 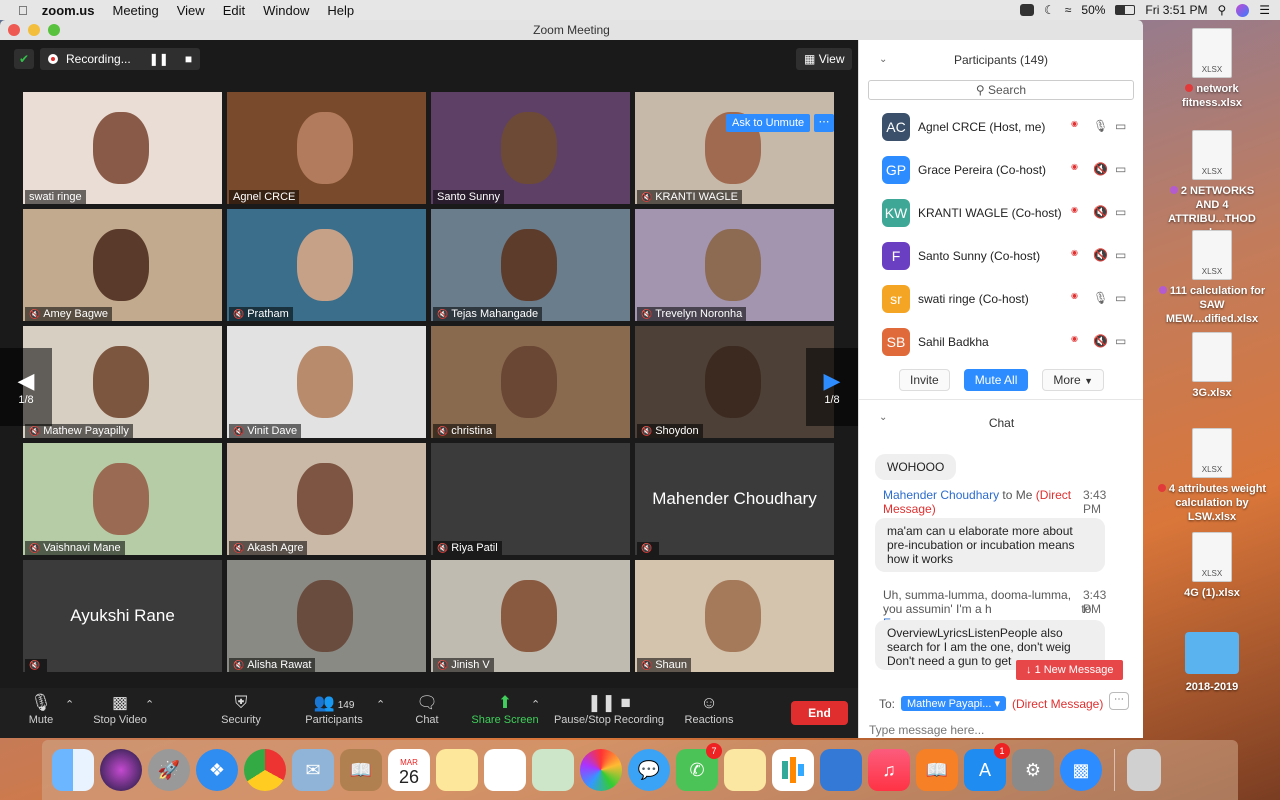 I want to click on trash-icon, so click(x=1144, y=770).